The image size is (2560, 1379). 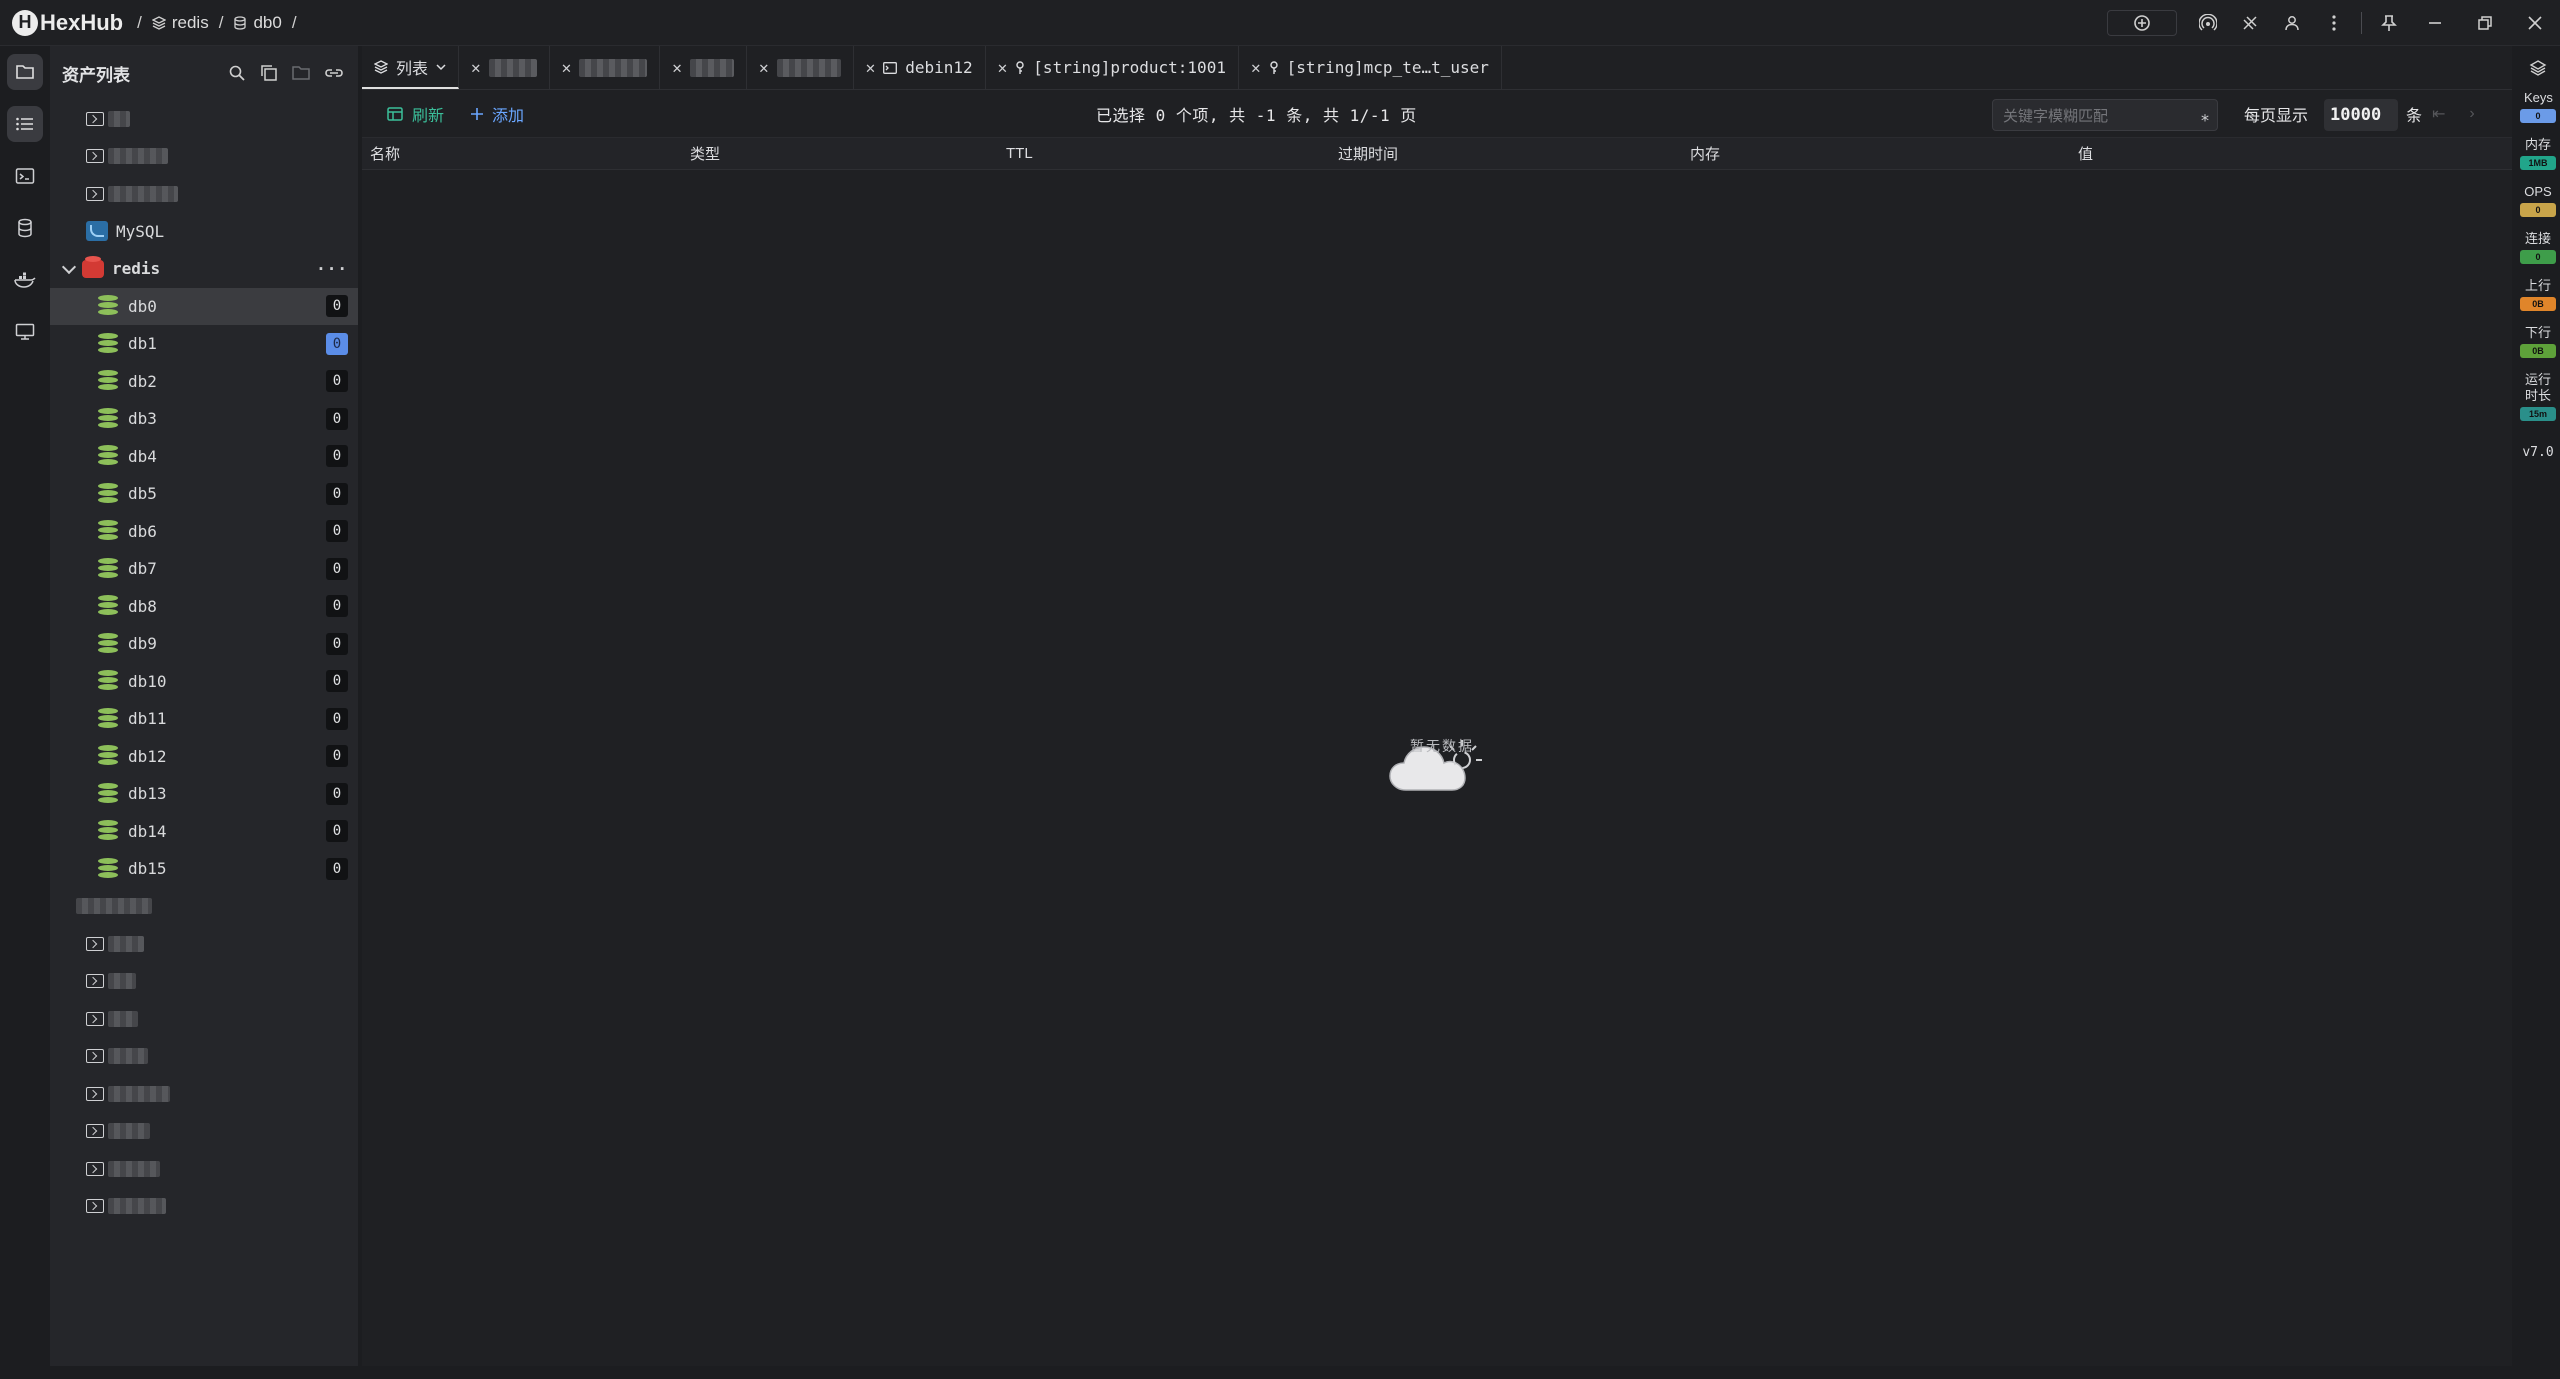 What do you see at coordinates (204, 644) in the screenshot?
I see `tree-item-db9: db9 0` at bounding box center [204, 644].